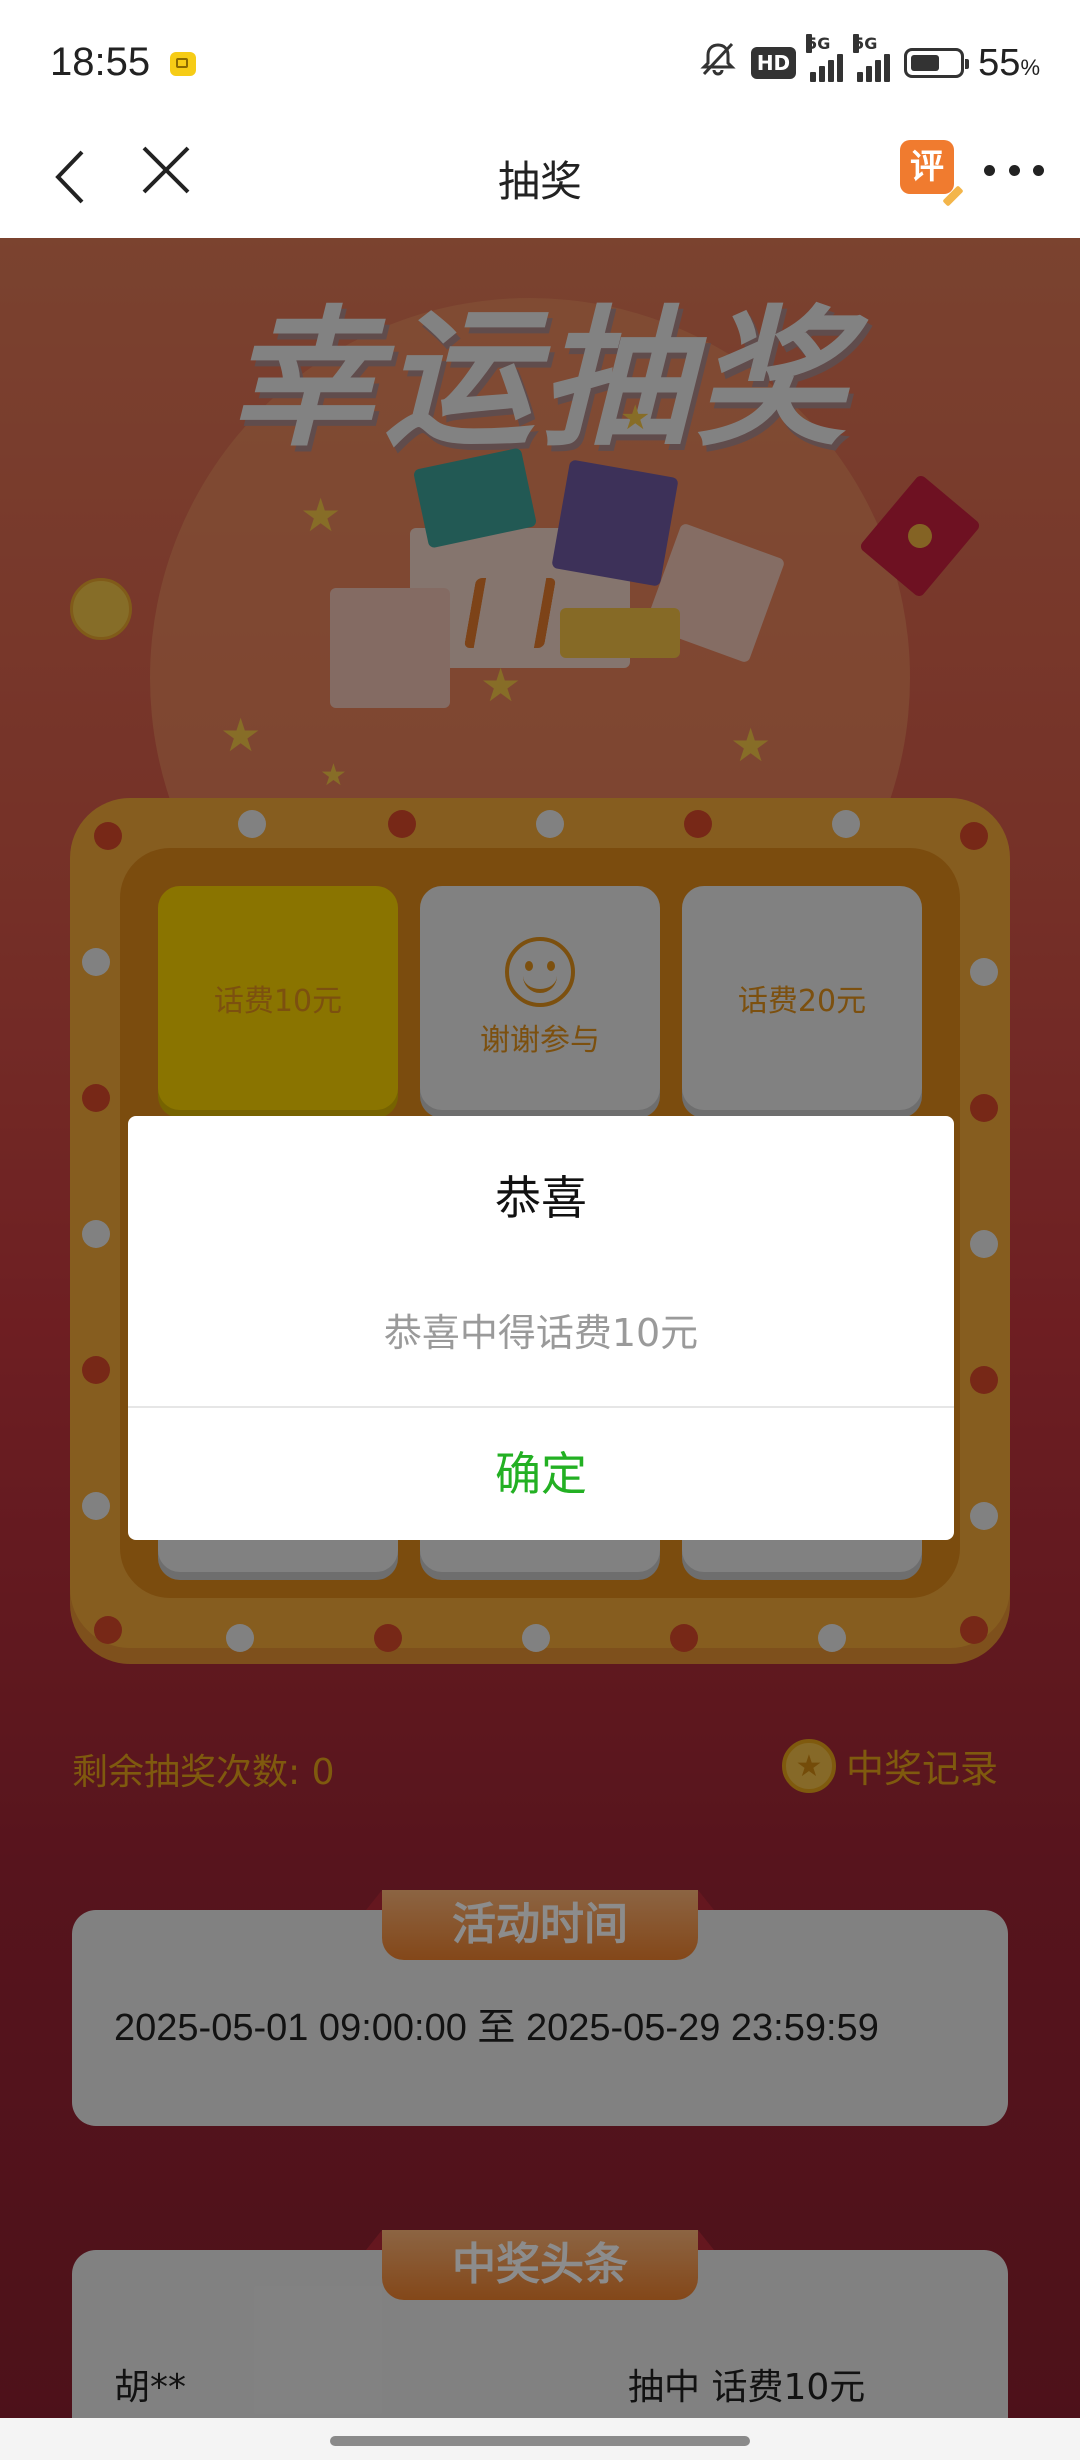 The height and width of the screenshot is (2460, 1080). I want to click on status-time: 18:55, so click(100, 62).